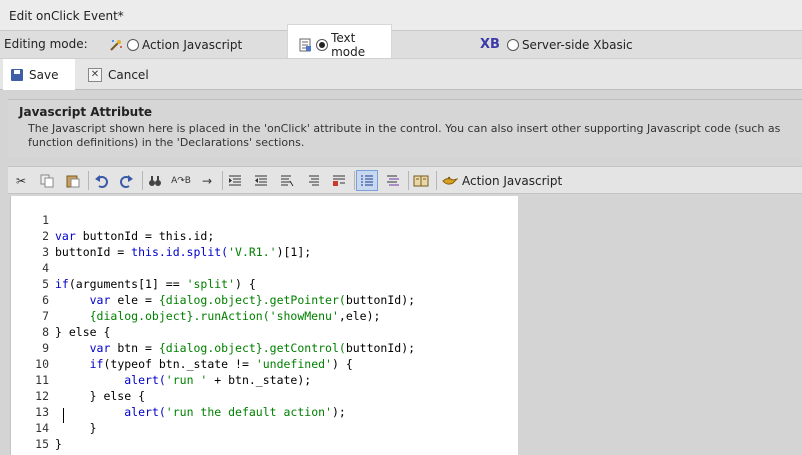  Describe the element at coordinates (421, 180) in the screenshot. I see `code-library-icon` at that location.